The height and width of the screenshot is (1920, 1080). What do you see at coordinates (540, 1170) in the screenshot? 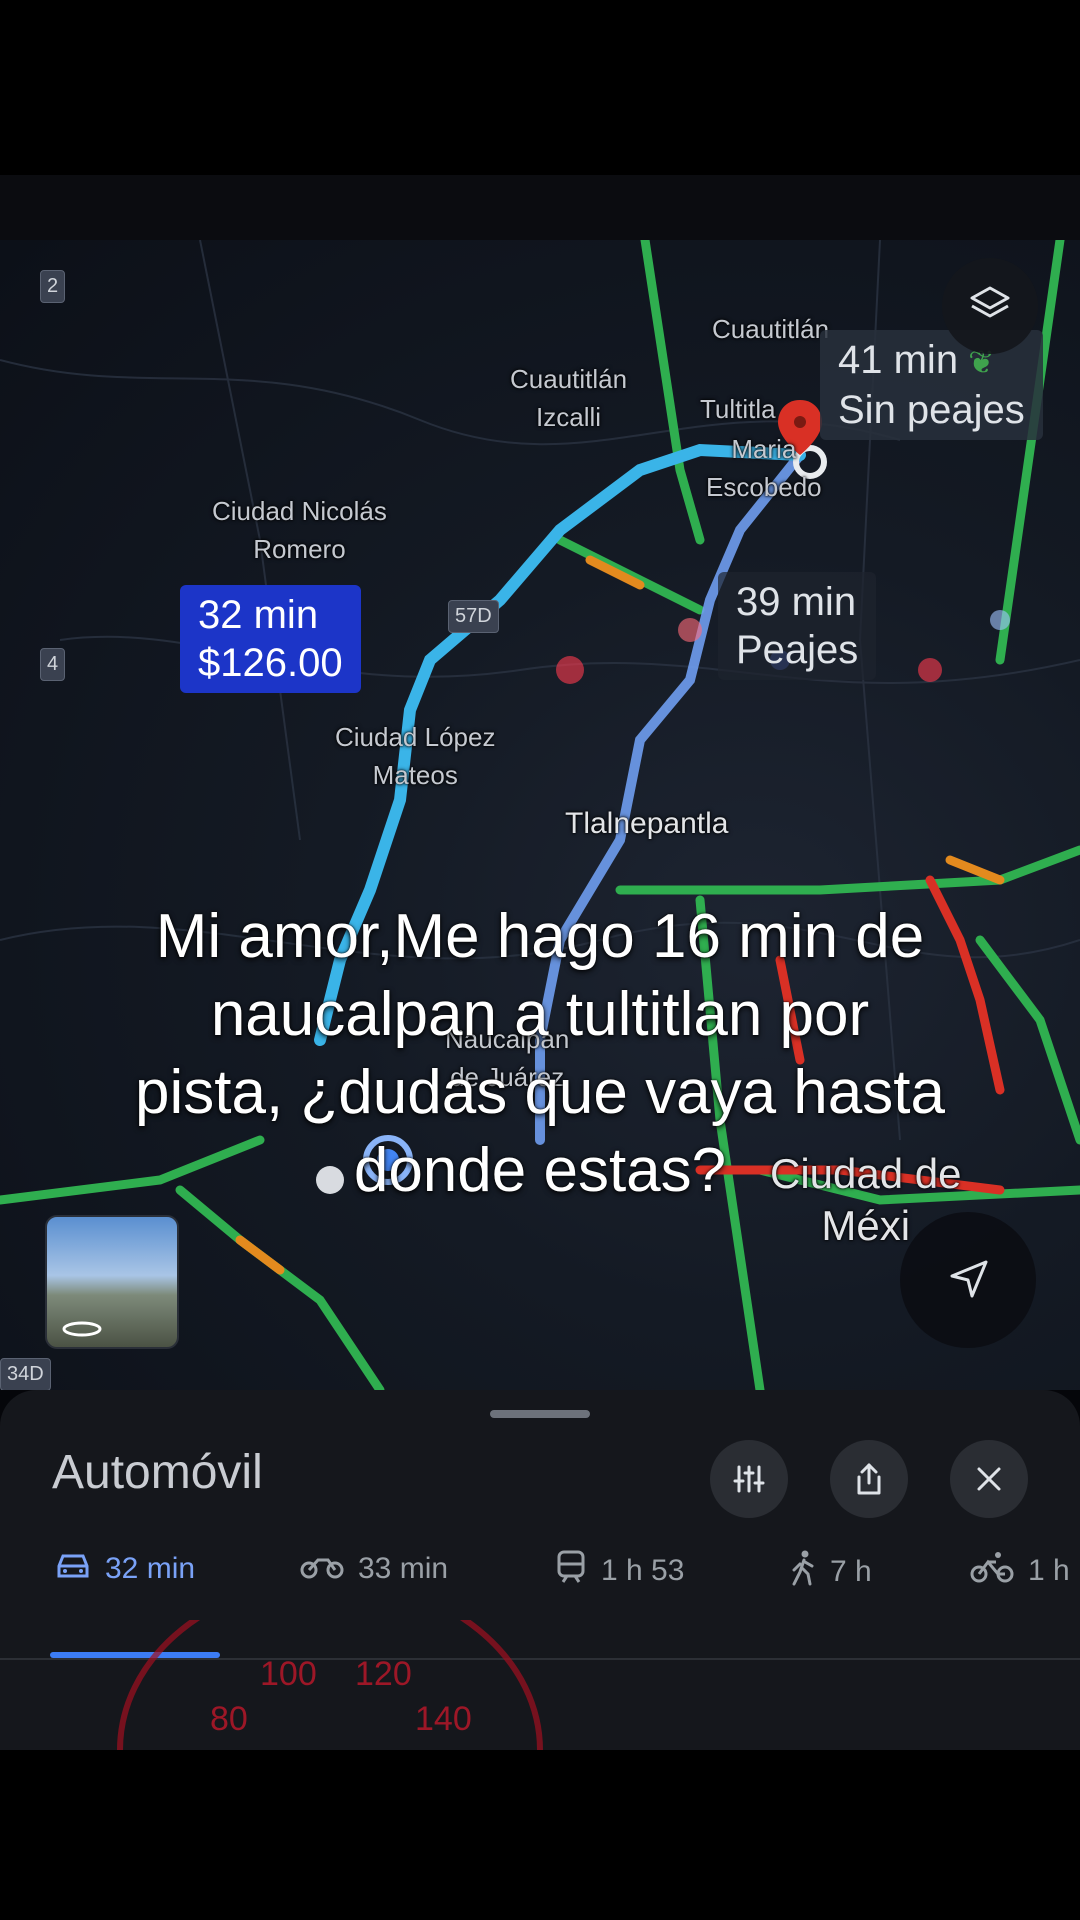
I see `caption-line-4: donde estas?` at bounding box center [540, 1170].